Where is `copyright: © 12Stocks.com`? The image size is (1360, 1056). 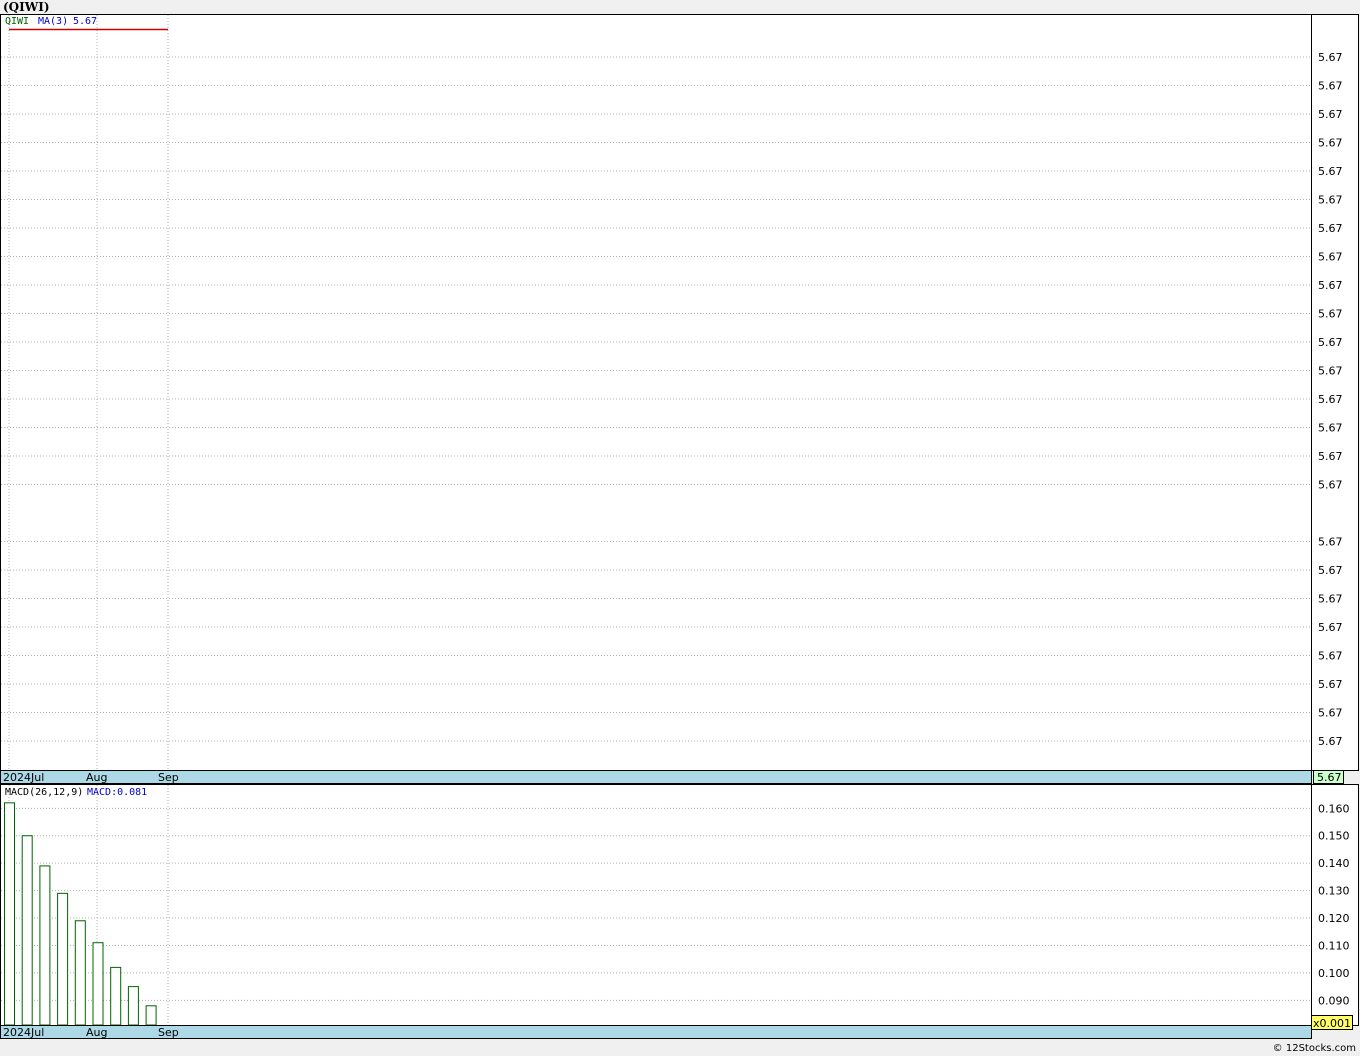 copyright: © 12Stocks.com is located at coordinates (1314, 1048).